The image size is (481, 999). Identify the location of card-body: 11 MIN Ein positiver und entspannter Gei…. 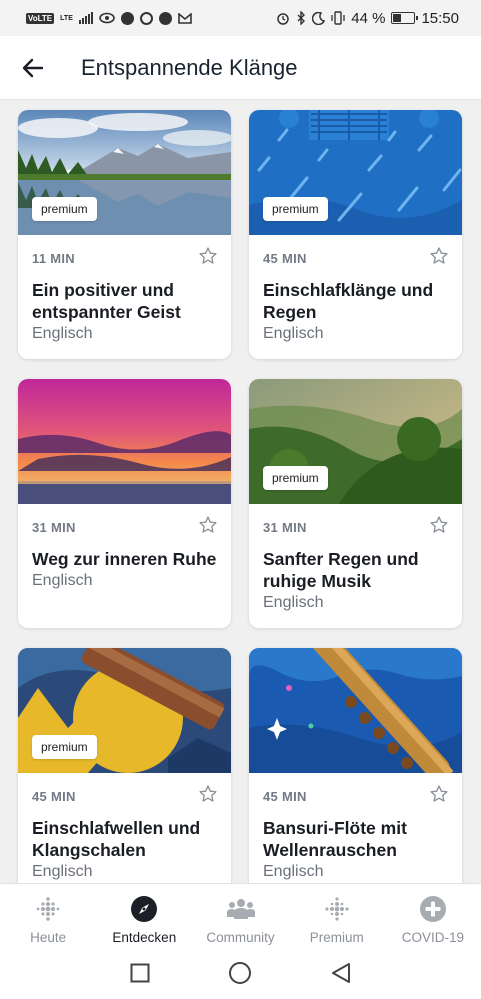
(124, 289).